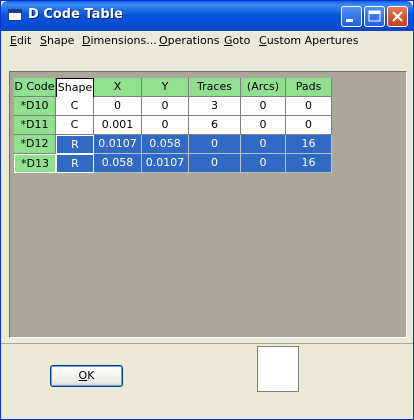 The height and width of the screenshot is (420, 414). I want to click on cell-d12-pads: 16, so click(309, 144).